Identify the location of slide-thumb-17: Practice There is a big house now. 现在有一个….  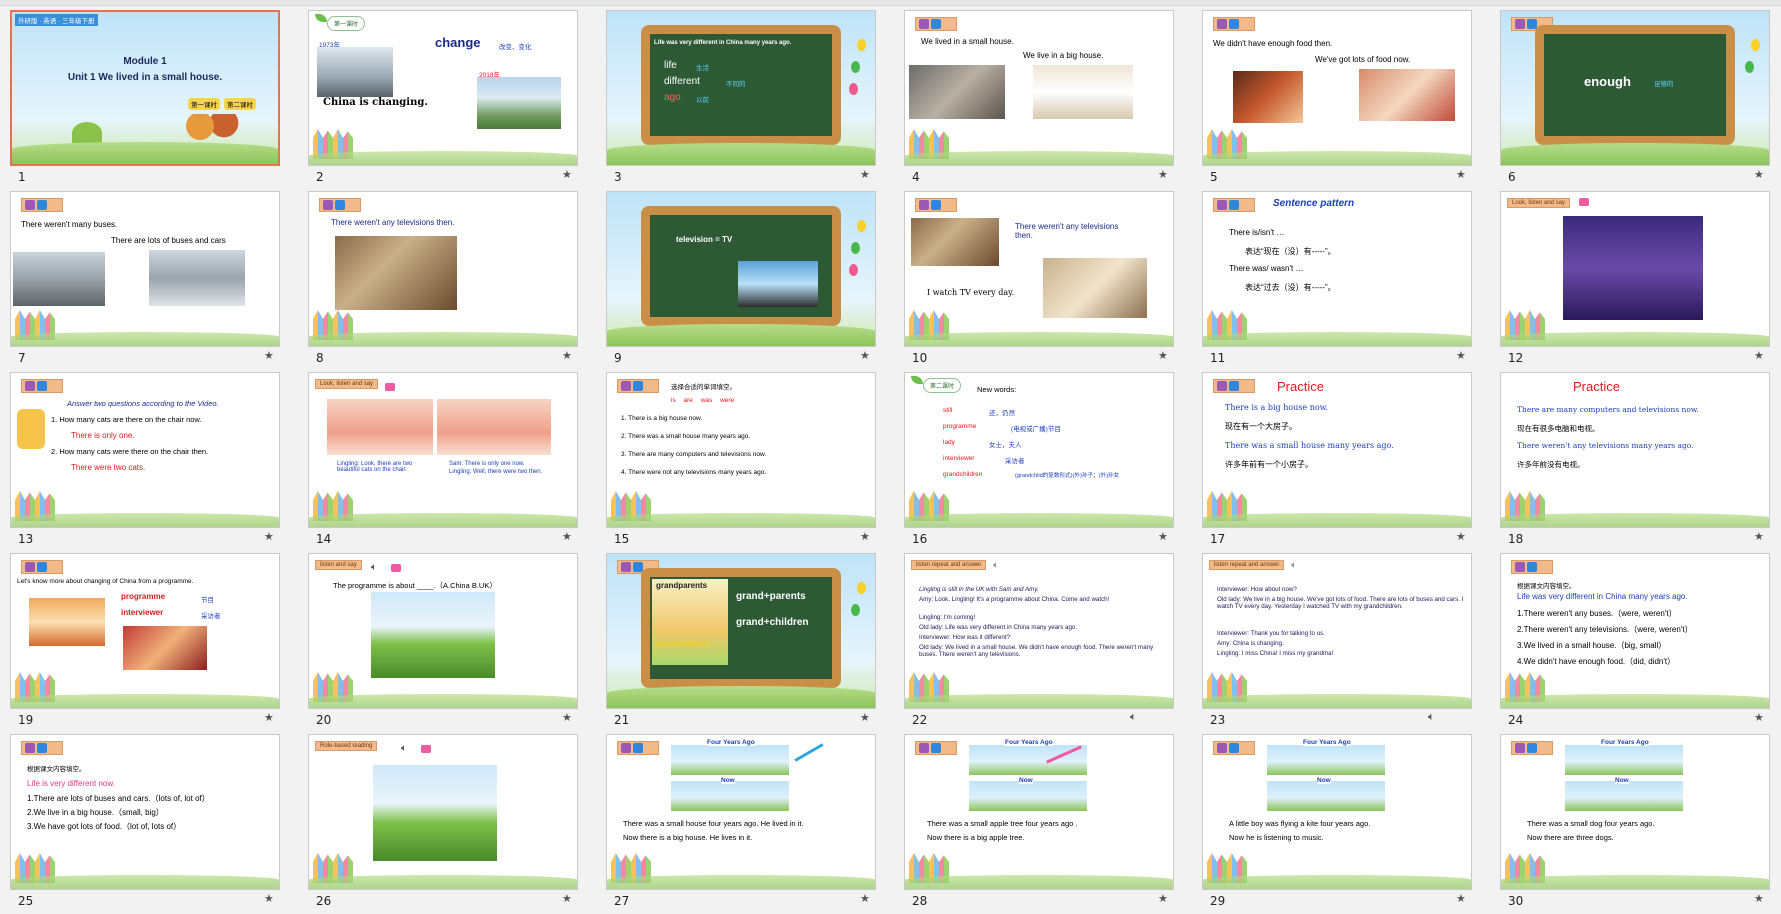
(1337, 459).